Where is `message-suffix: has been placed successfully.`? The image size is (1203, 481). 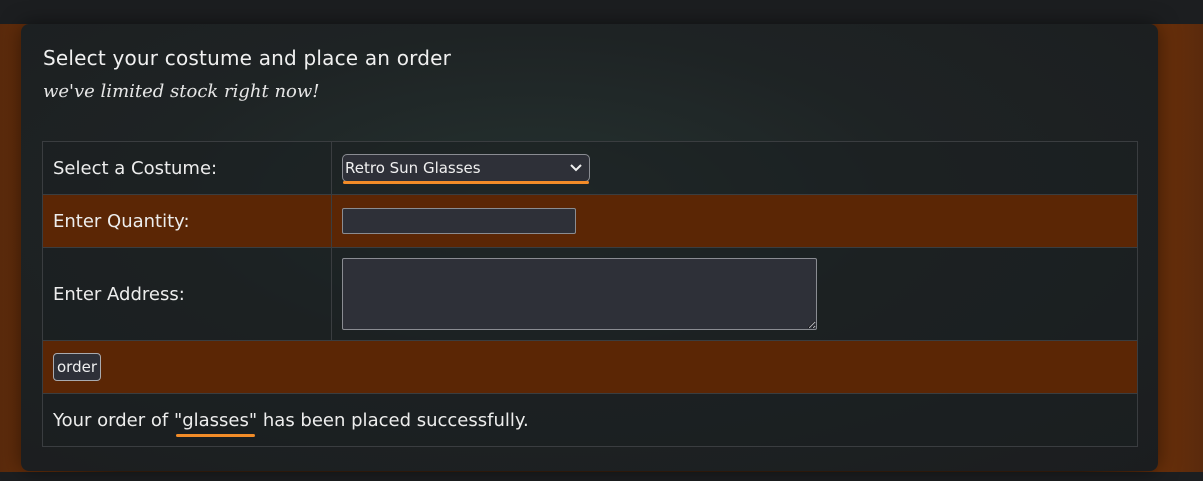
message-suffix: has been placed successfully. is located at coordinates (393, 420).